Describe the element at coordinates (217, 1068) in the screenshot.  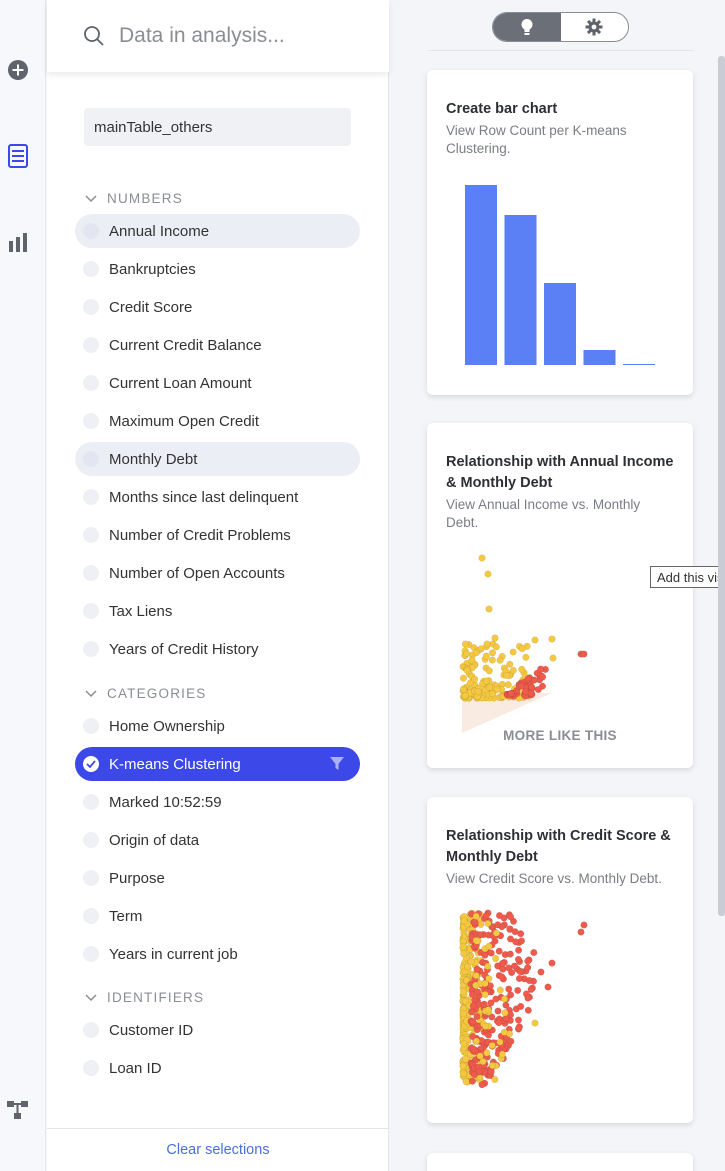
I see `field-item: Loan ID` at that location.